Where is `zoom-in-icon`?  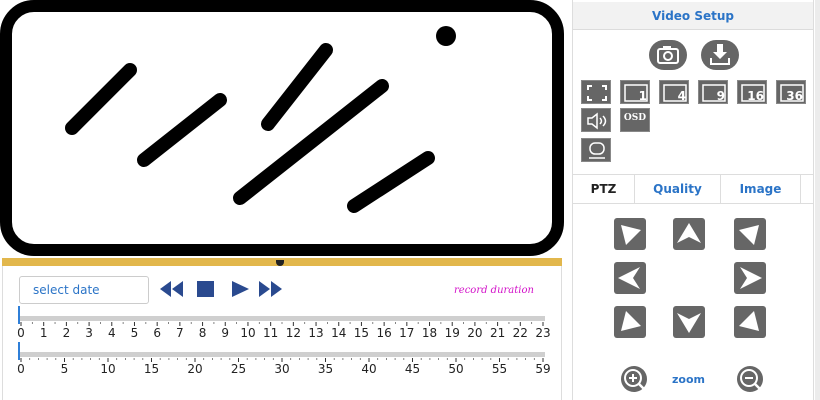
zoom-in-icon is located at coordinates (636, 379).